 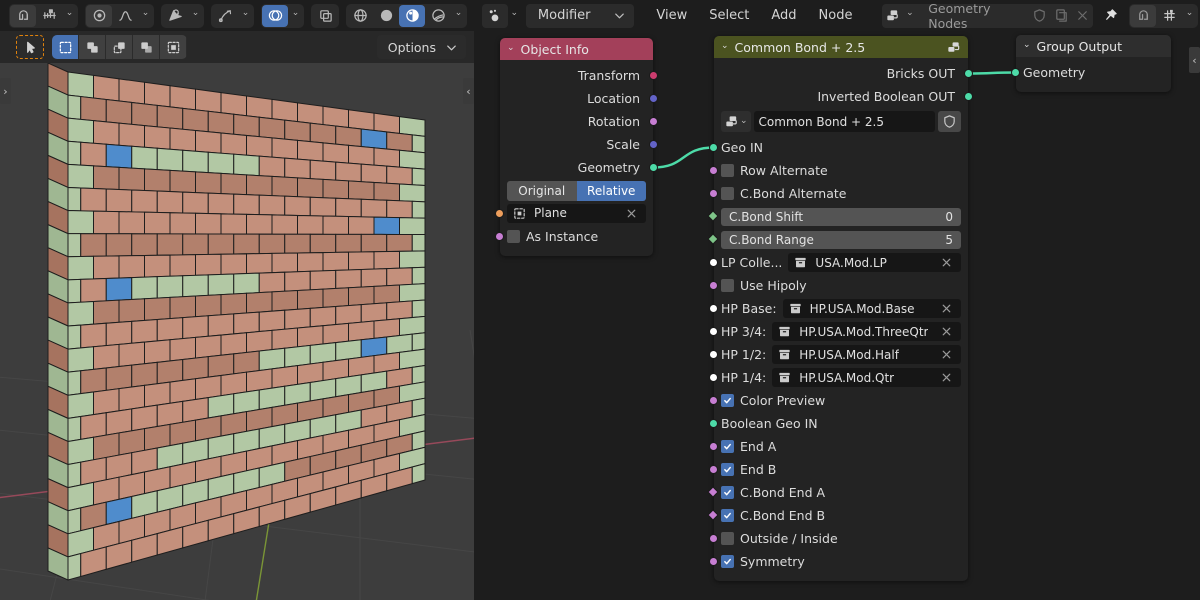 I want to click on select-extend-icon, so click(x=92, y=47).